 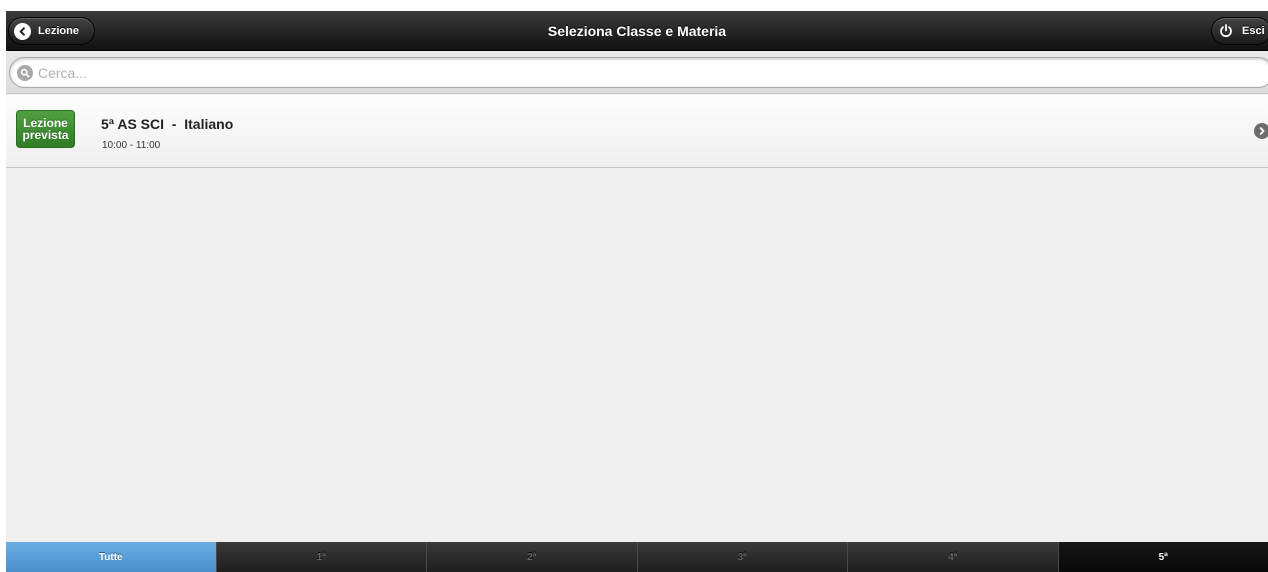 I want to click on chevron-right-icon, so click(x=1261, y=131).